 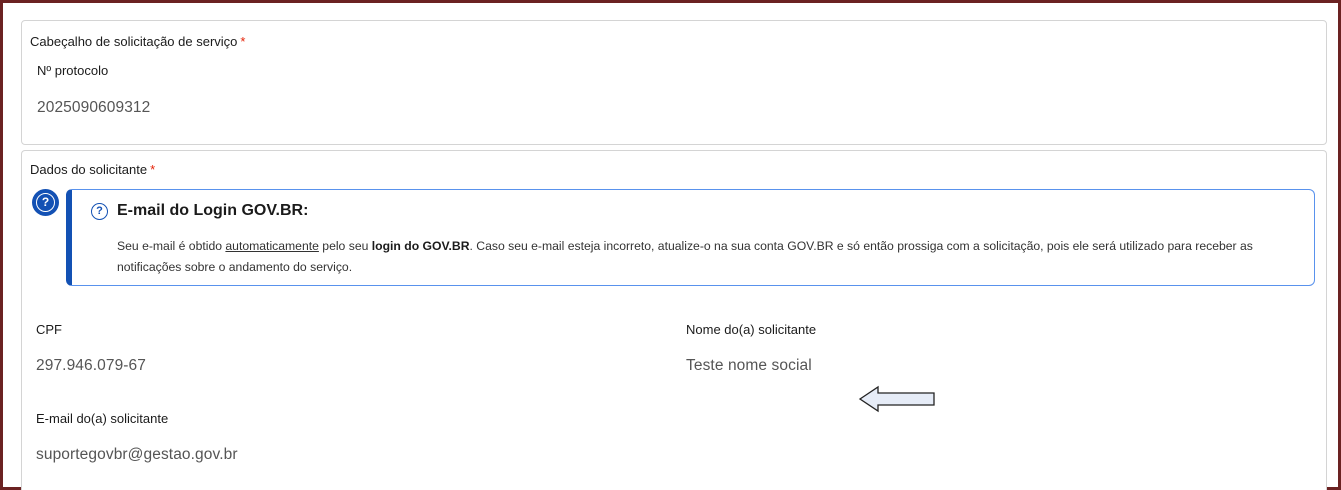 What do you see at coordinates (751, 329) in the screenshot?
I see `nome-label: Nome do(a) solicitante` at bounding box center [751, 329].